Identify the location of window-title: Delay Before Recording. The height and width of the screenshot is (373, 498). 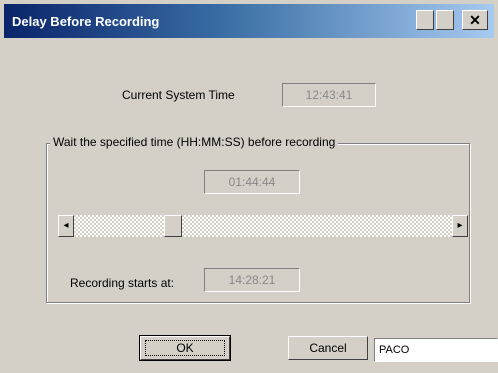
(86, 21).